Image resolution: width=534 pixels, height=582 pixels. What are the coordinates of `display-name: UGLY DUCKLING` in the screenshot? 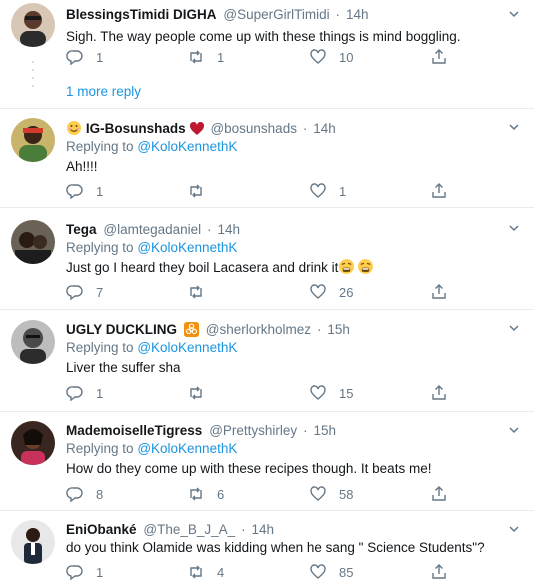 It's located at (121, 329).